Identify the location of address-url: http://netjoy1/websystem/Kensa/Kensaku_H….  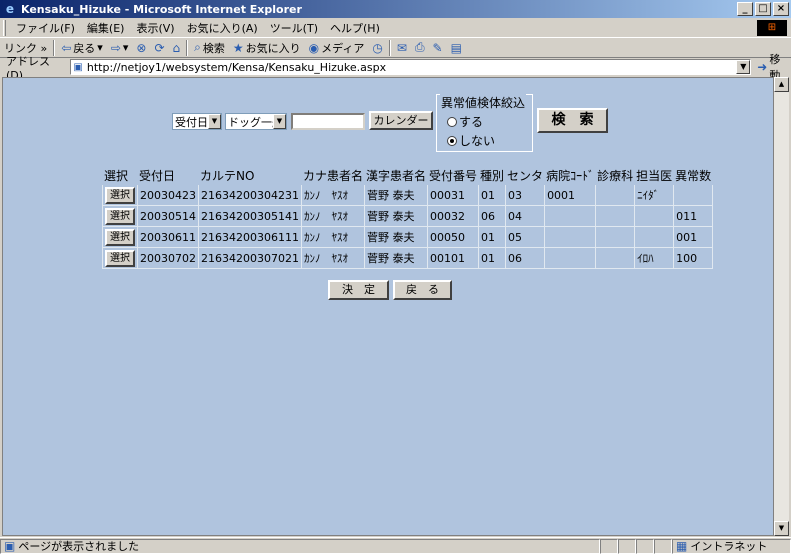
(236, 67).